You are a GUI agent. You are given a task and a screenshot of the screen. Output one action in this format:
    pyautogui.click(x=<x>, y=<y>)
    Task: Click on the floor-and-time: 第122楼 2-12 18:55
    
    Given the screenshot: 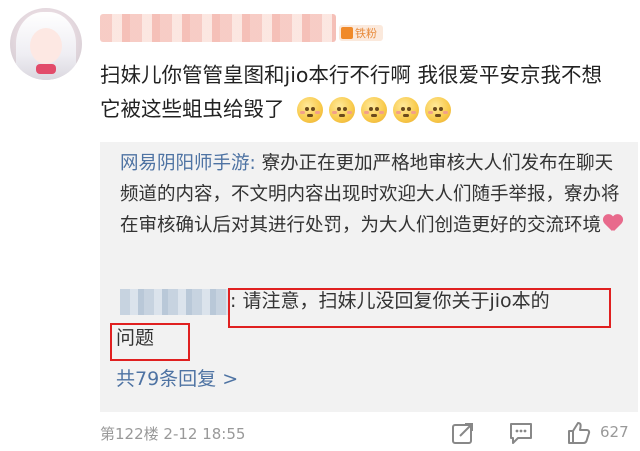 What is the action you would take?
    pyautogui.click(x=173, y=434)
    